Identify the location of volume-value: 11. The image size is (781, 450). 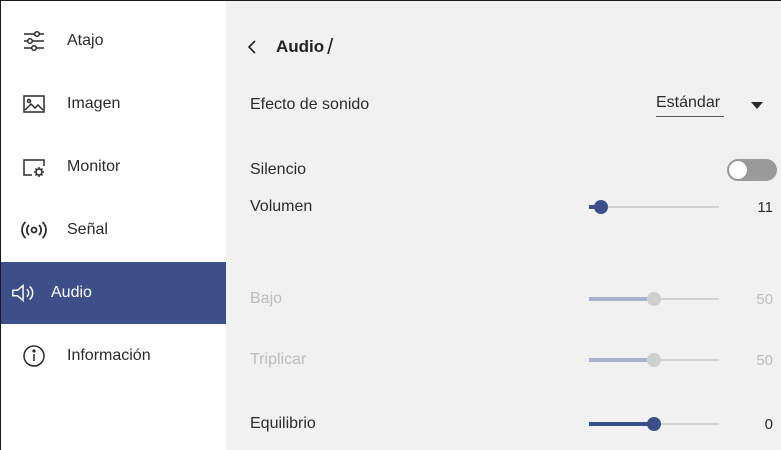
(765, 207).